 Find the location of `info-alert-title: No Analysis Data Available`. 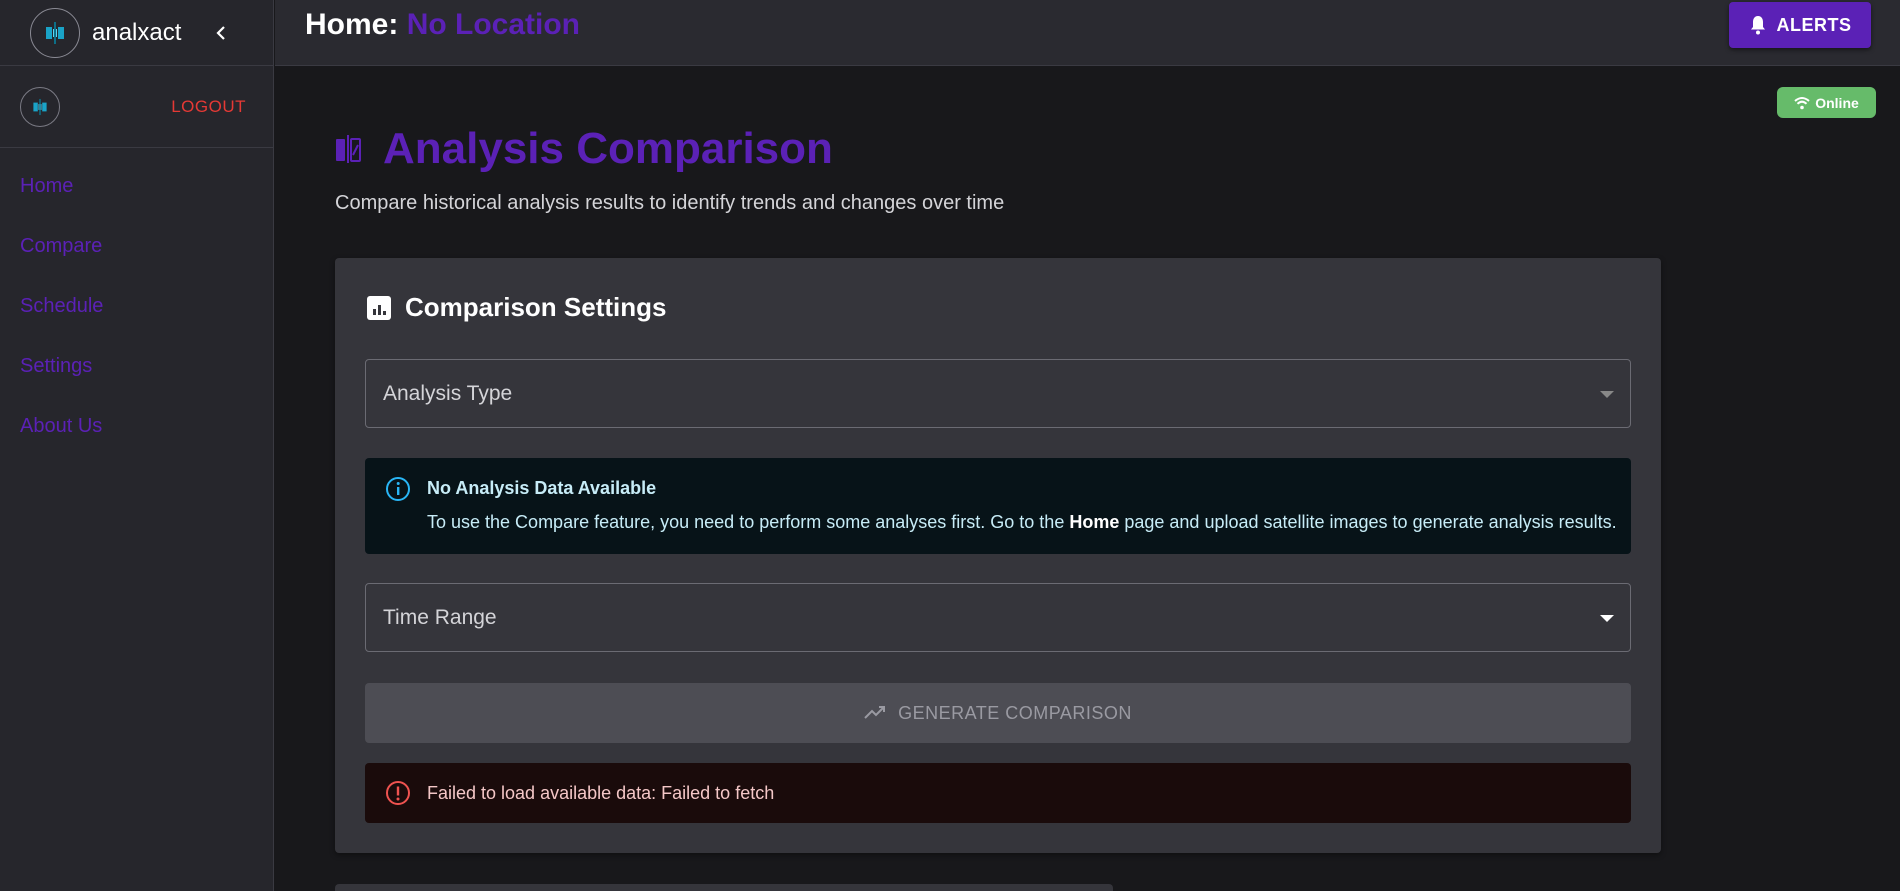

info-alert-title: No Analysis Data Available is located at coordinates (542, 488).